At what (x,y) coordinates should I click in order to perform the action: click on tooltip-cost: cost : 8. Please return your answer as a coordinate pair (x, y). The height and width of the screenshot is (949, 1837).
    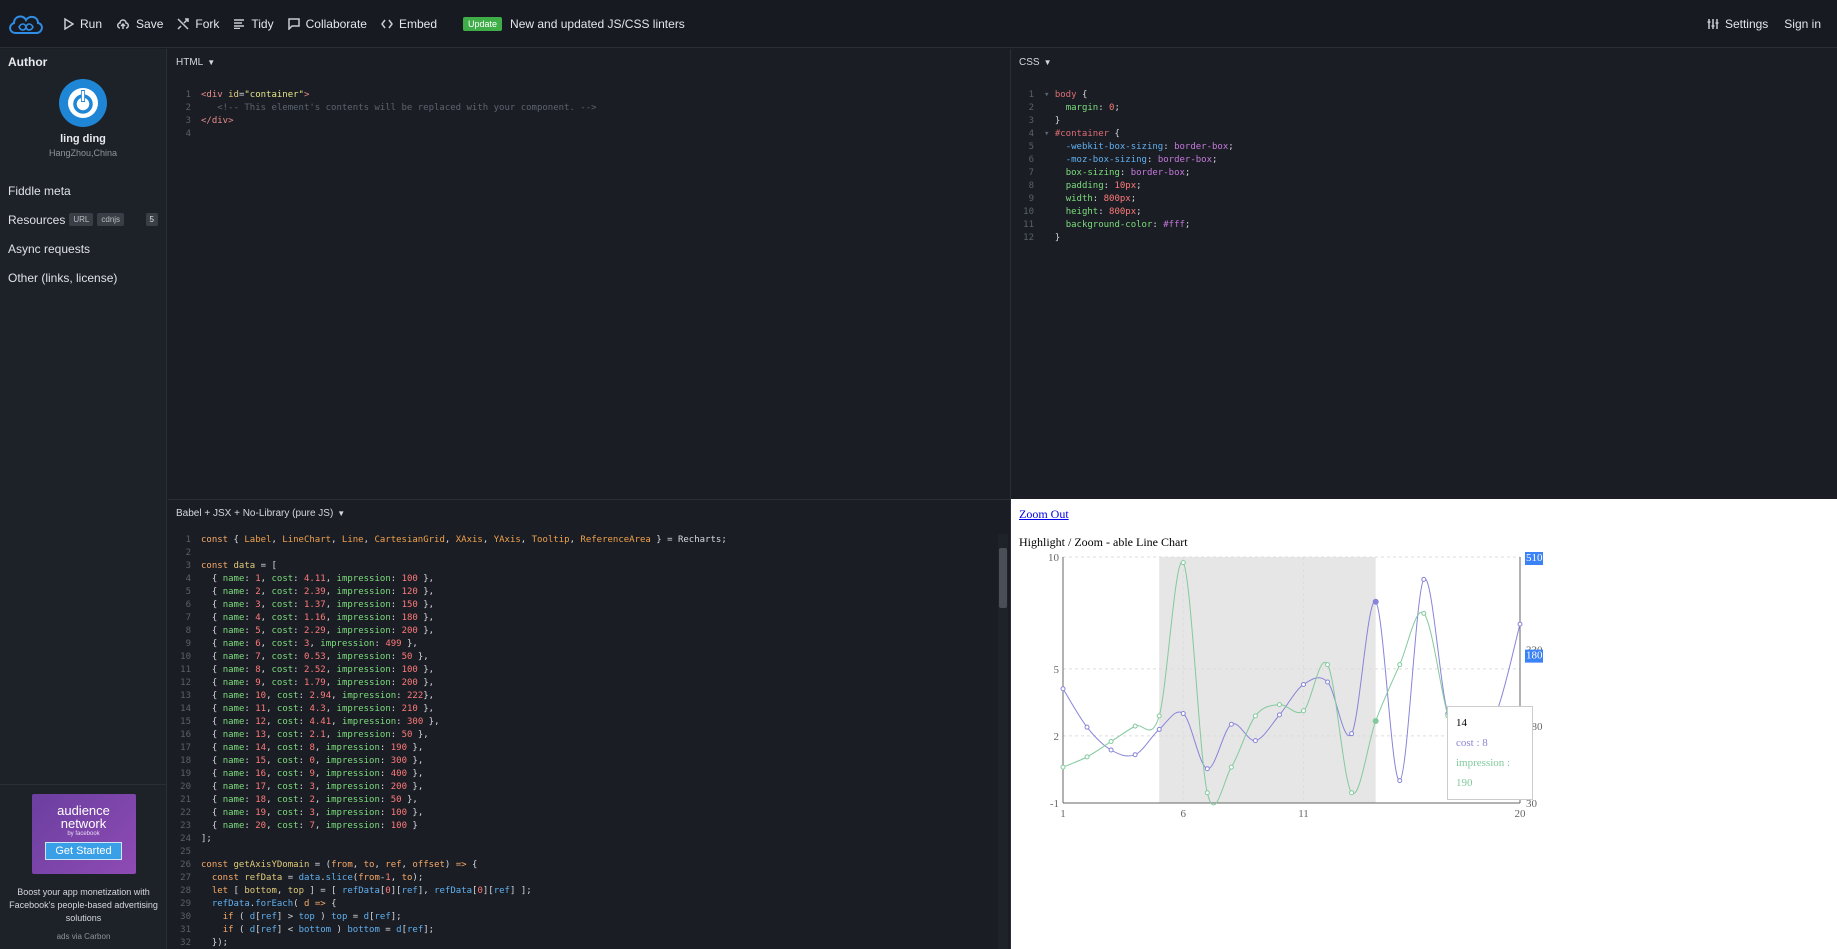
    Looking at the image, I should click on (1472, 743).